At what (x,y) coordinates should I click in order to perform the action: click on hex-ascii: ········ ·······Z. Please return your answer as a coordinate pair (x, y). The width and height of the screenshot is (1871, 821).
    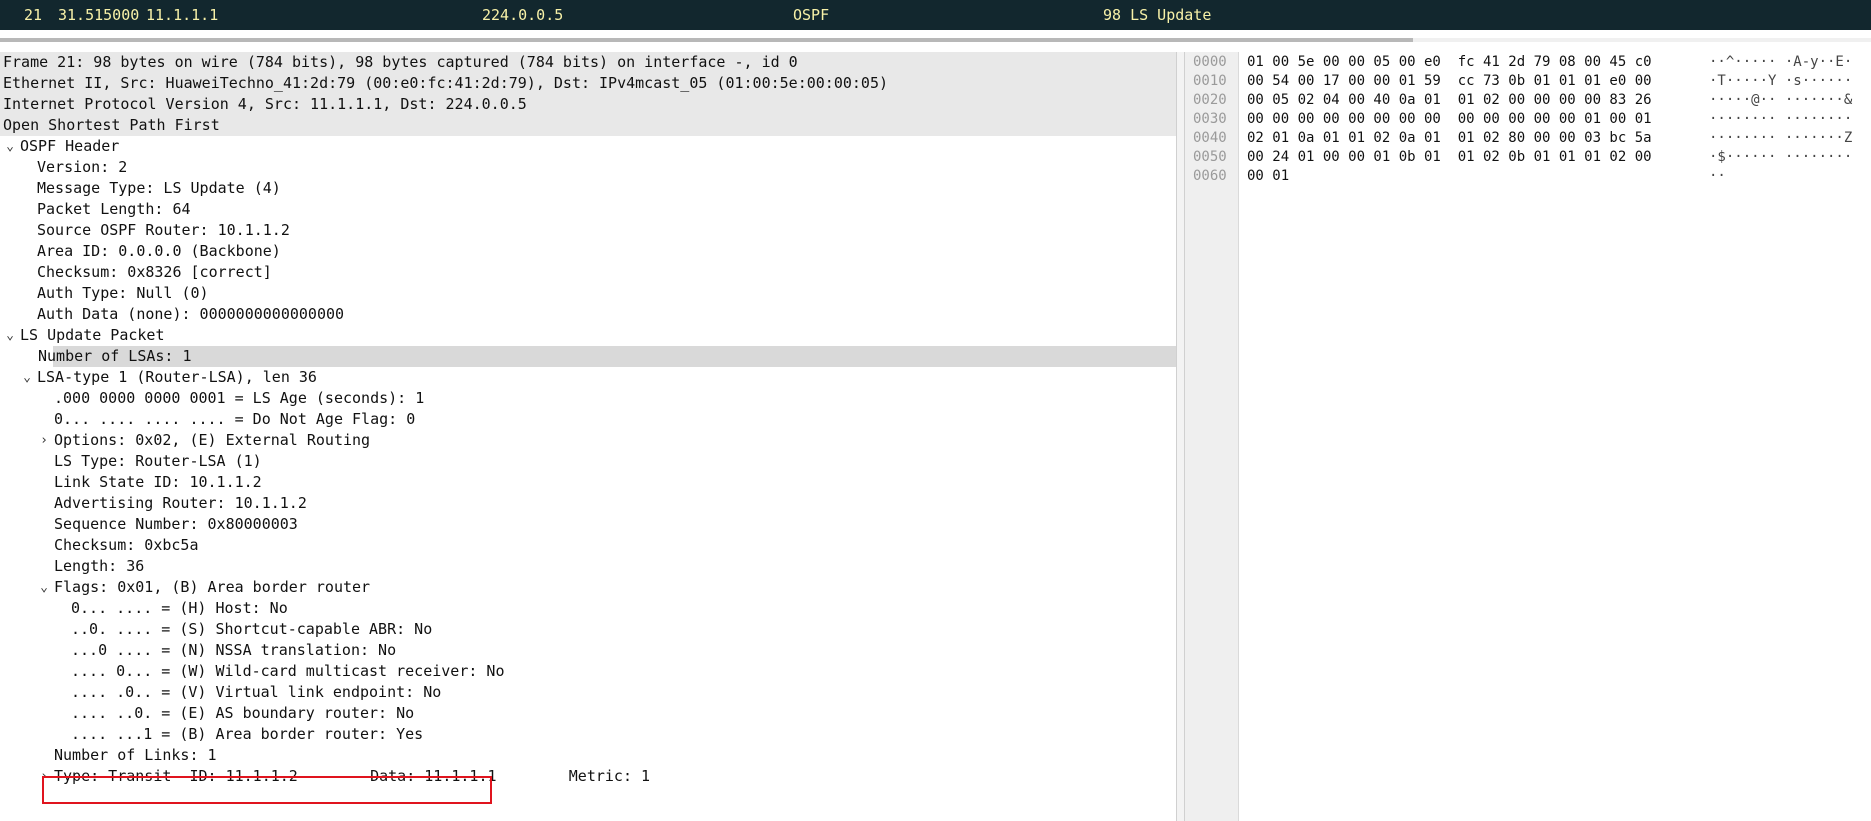
    Looking at the image, I should click on (1780, 138).